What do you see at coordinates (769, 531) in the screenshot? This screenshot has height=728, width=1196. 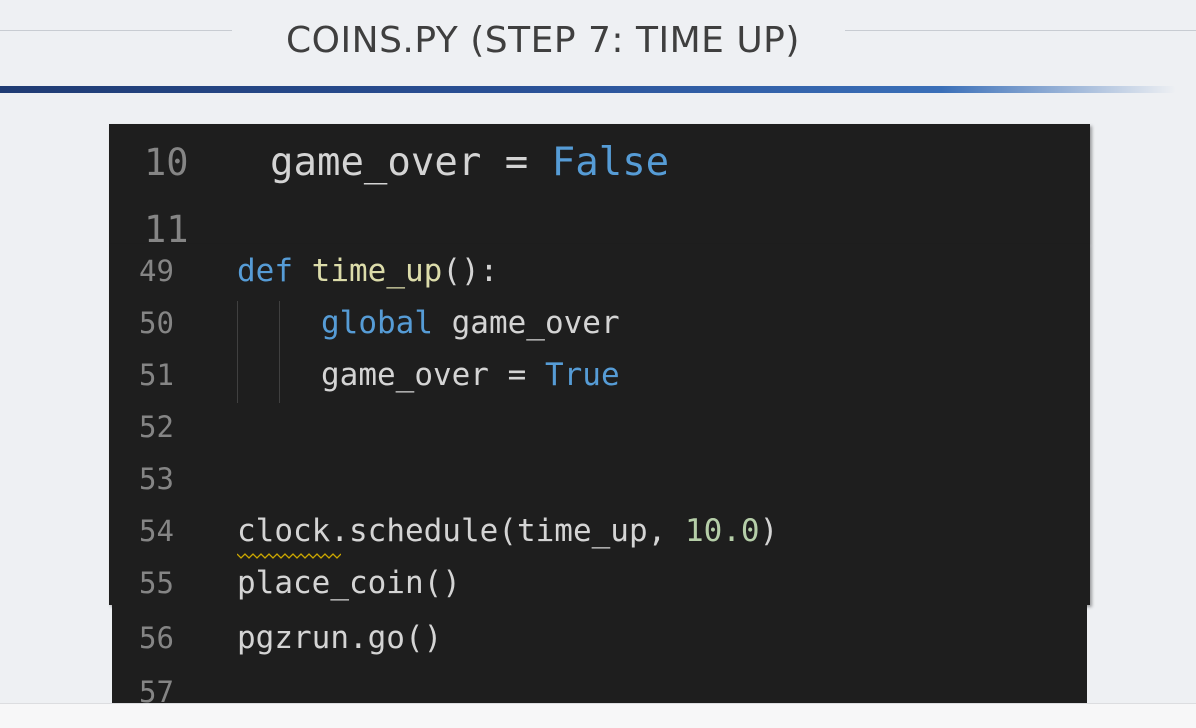 I see `code-token-text: )` at bounding box center [769, 531].